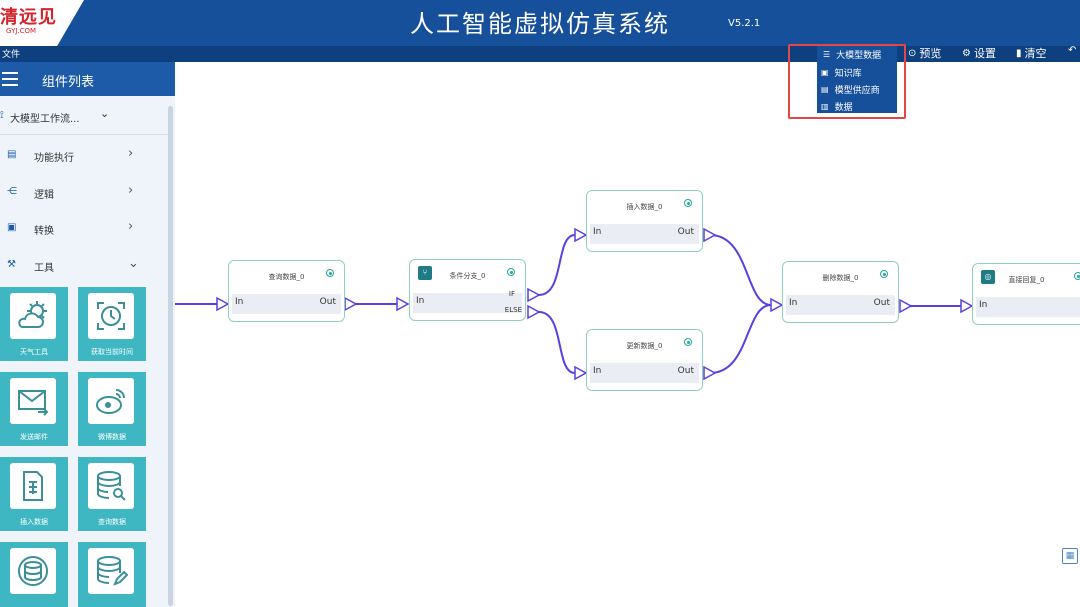 The width and height of the screenshot is (1080, 607). Describe the element at coordinates (34, 352) in the screenshot. I see `tool-label: 天气工具` at that location.